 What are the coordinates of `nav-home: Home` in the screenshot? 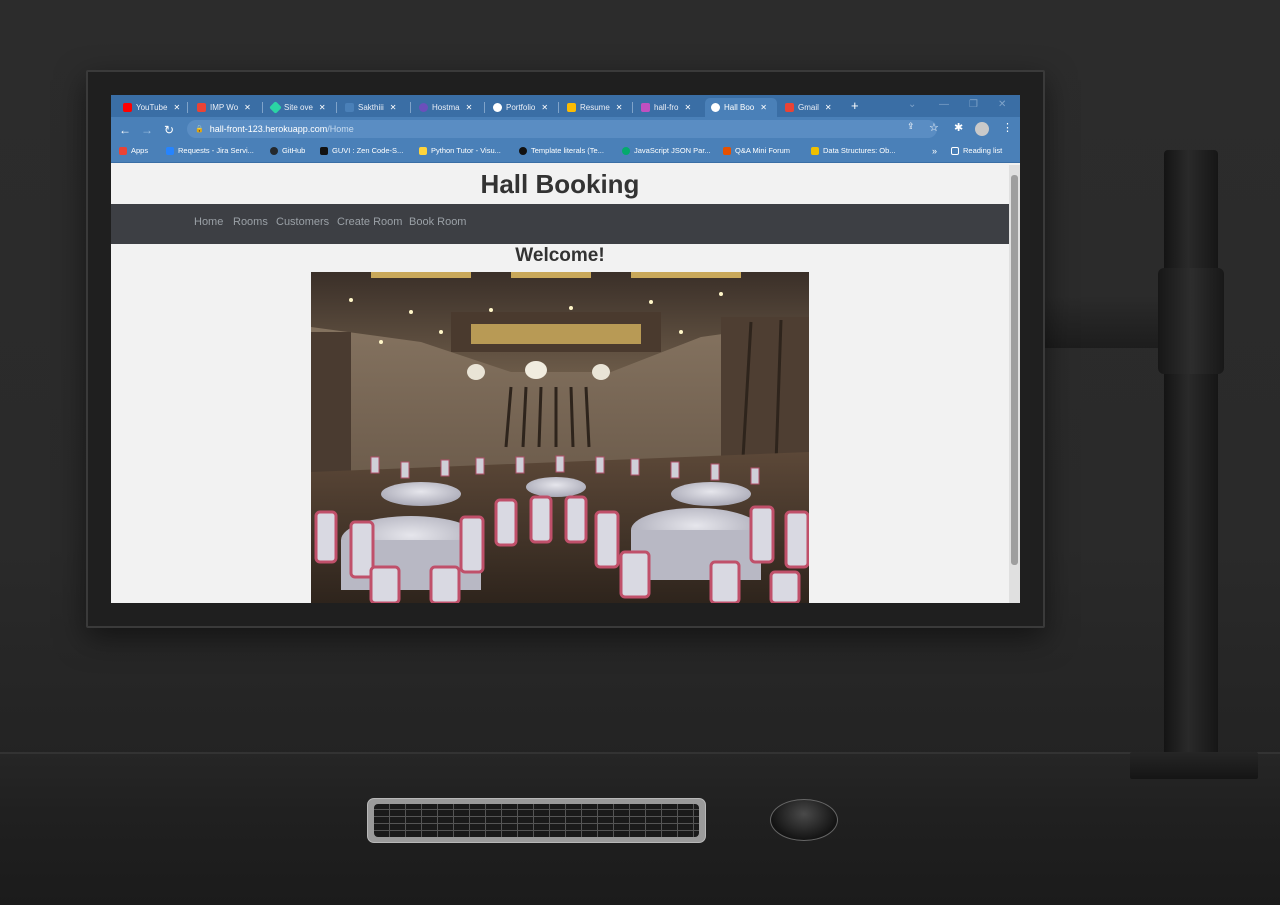 It's located at (208, 222).